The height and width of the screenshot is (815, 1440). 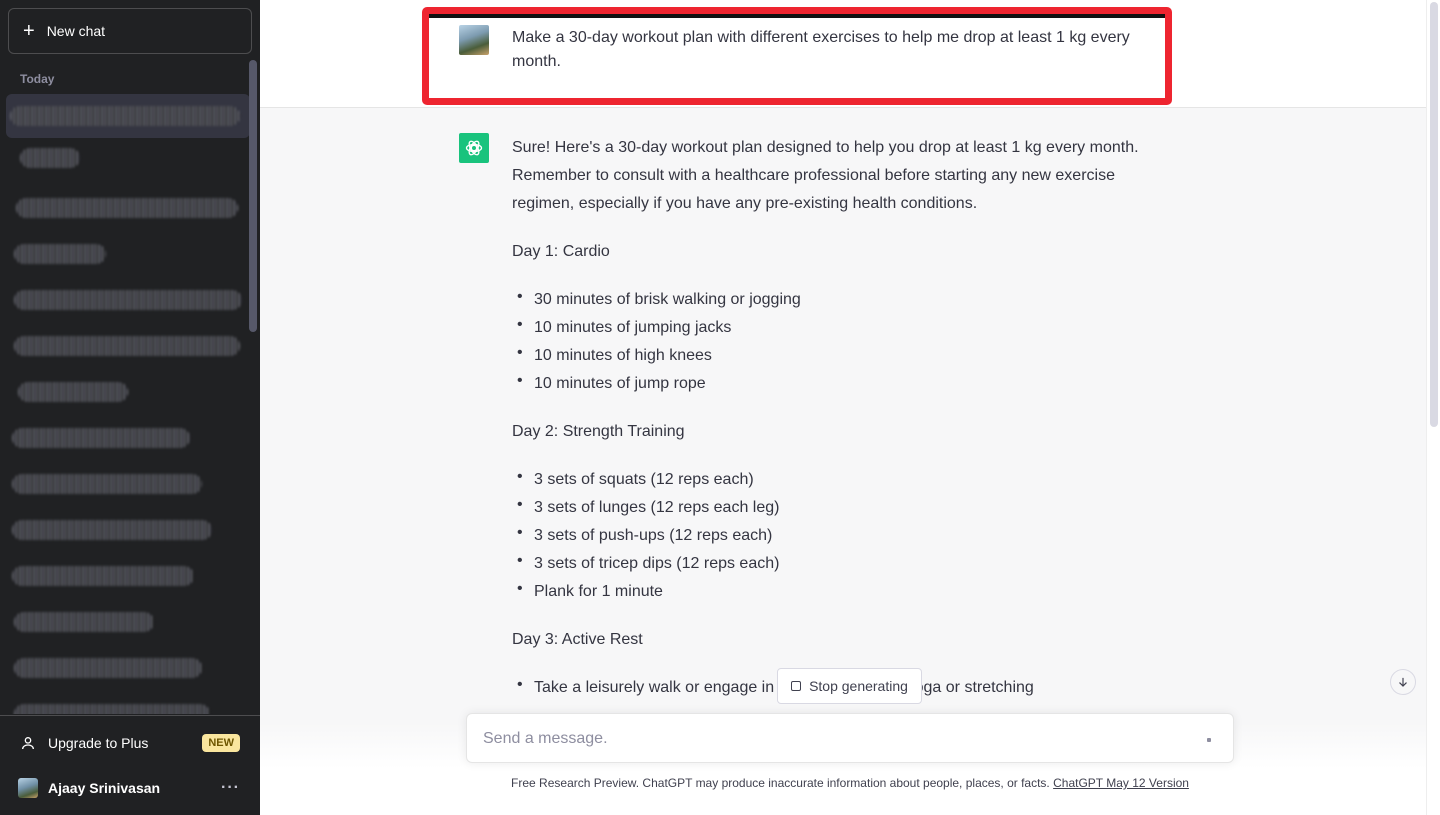 I want to click on list-item: 30 minutes of brisk walking or jogging, so click(x=832, y=298).